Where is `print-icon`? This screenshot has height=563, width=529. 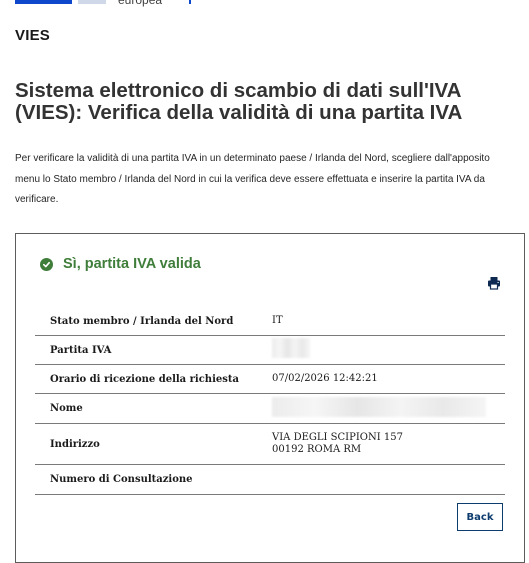 print-icon is located at coordinates (494, 283).